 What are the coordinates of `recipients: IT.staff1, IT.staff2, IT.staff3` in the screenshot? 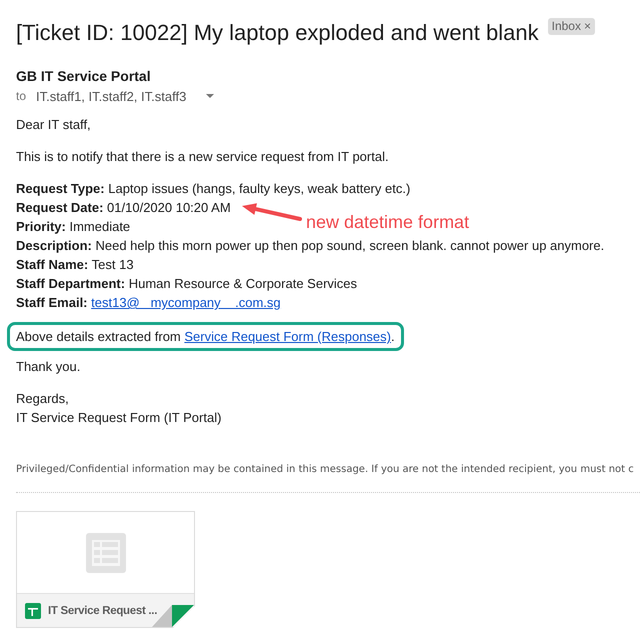 It's located at (111, 96).